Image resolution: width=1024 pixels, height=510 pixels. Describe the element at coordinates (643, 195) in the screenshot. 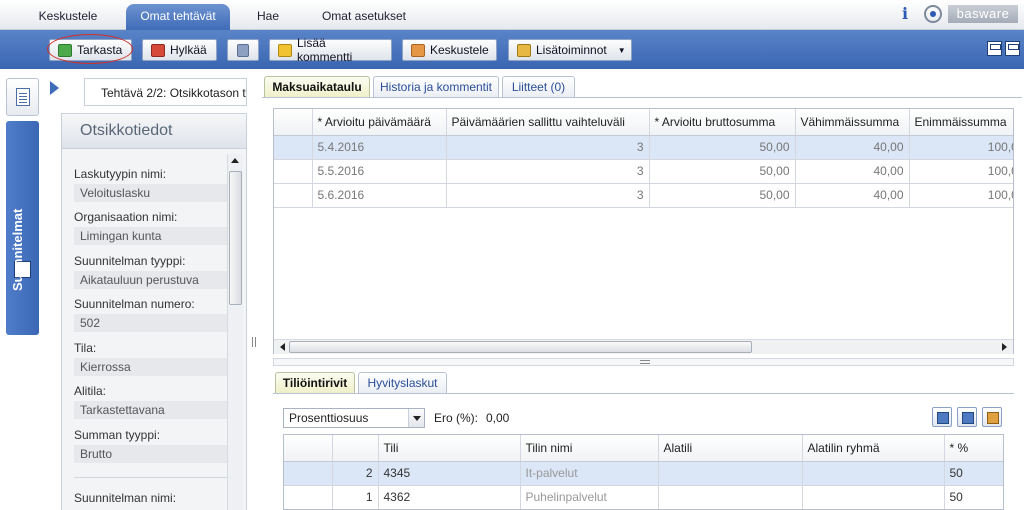

I see `table-row: 5.6.2016 3 50,00 40,00 100,00` at that location.